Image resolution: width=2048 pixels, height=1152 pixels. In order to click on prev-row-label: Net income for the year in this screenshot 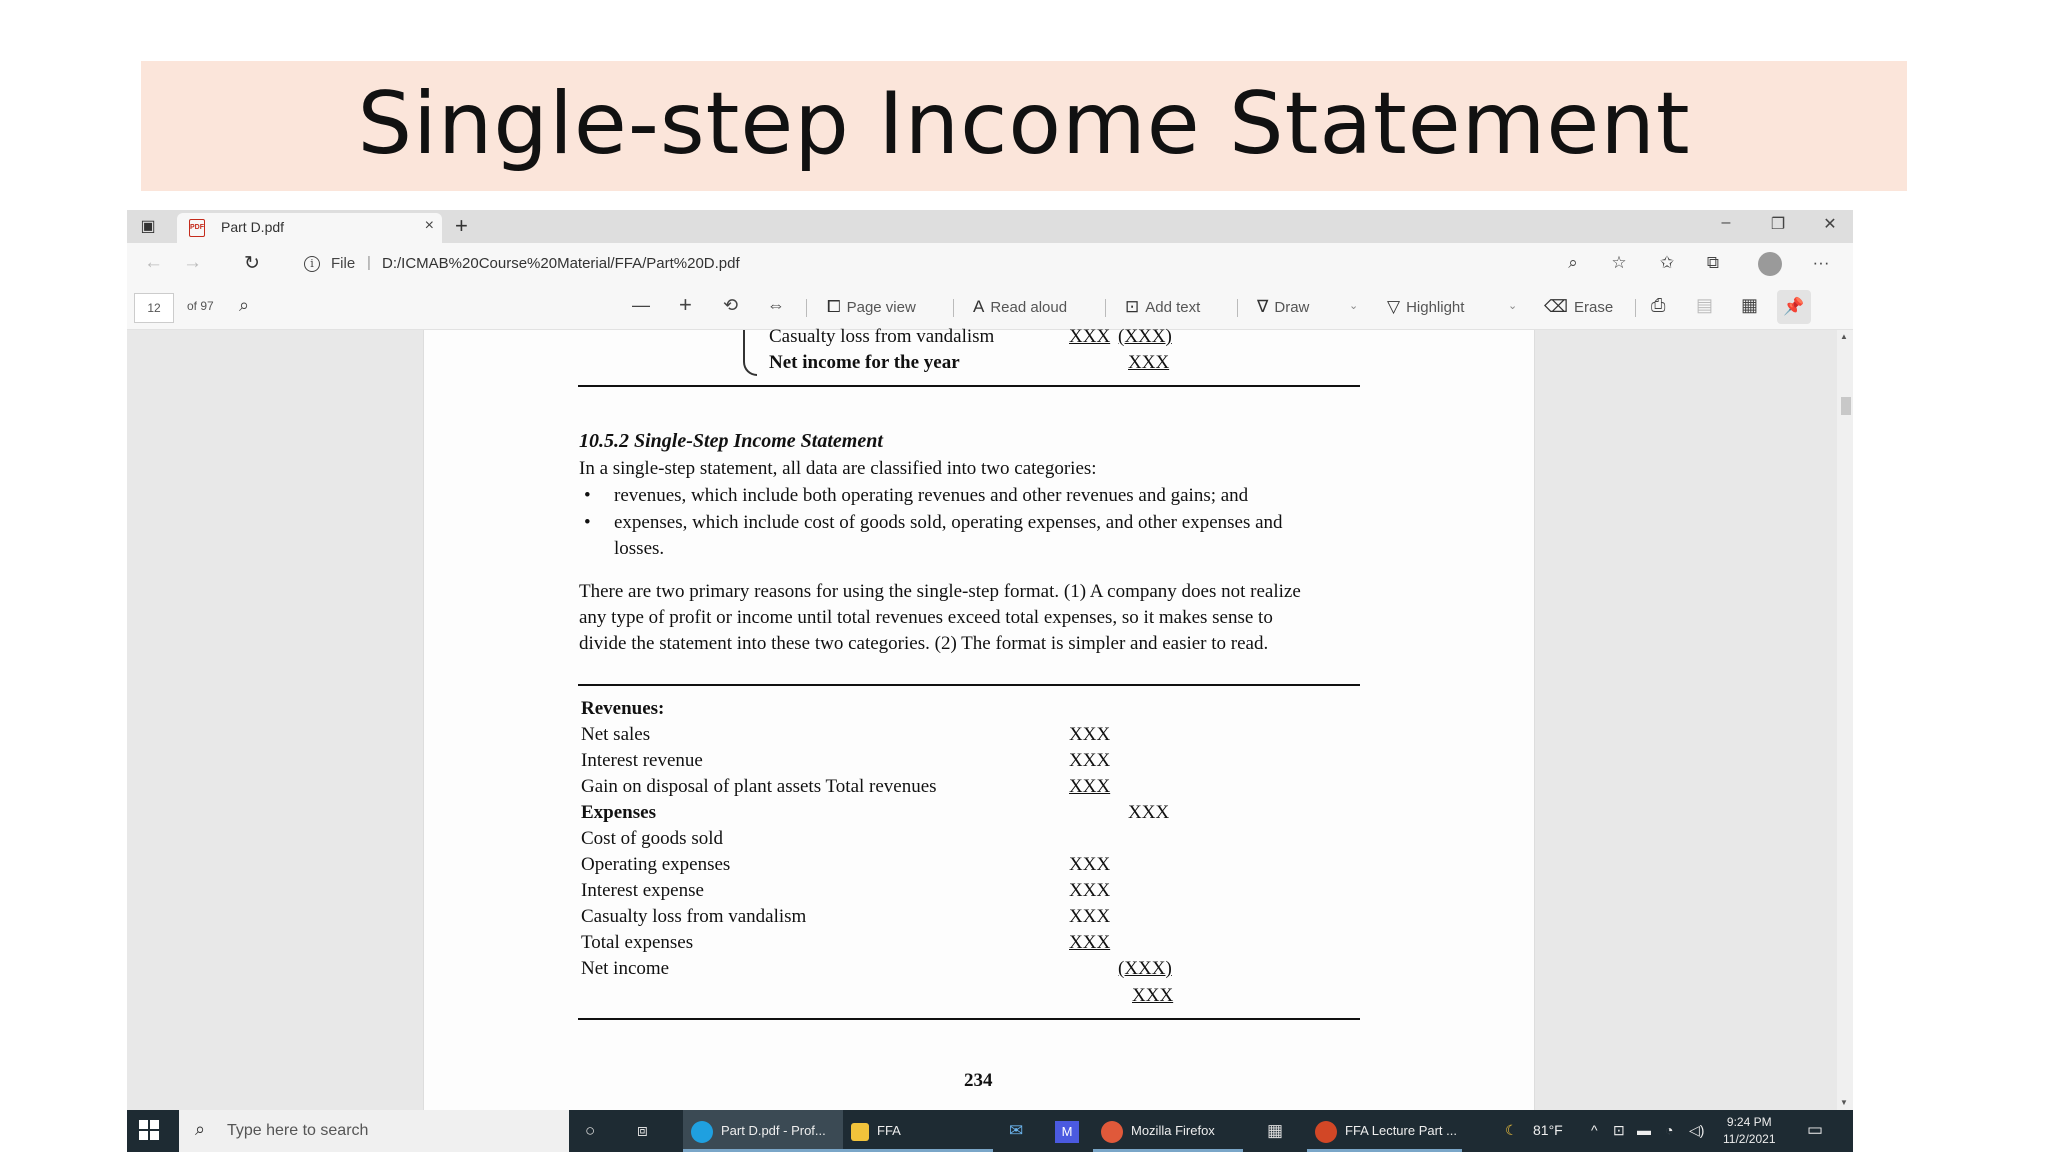, I will do `click(864, 362)`.